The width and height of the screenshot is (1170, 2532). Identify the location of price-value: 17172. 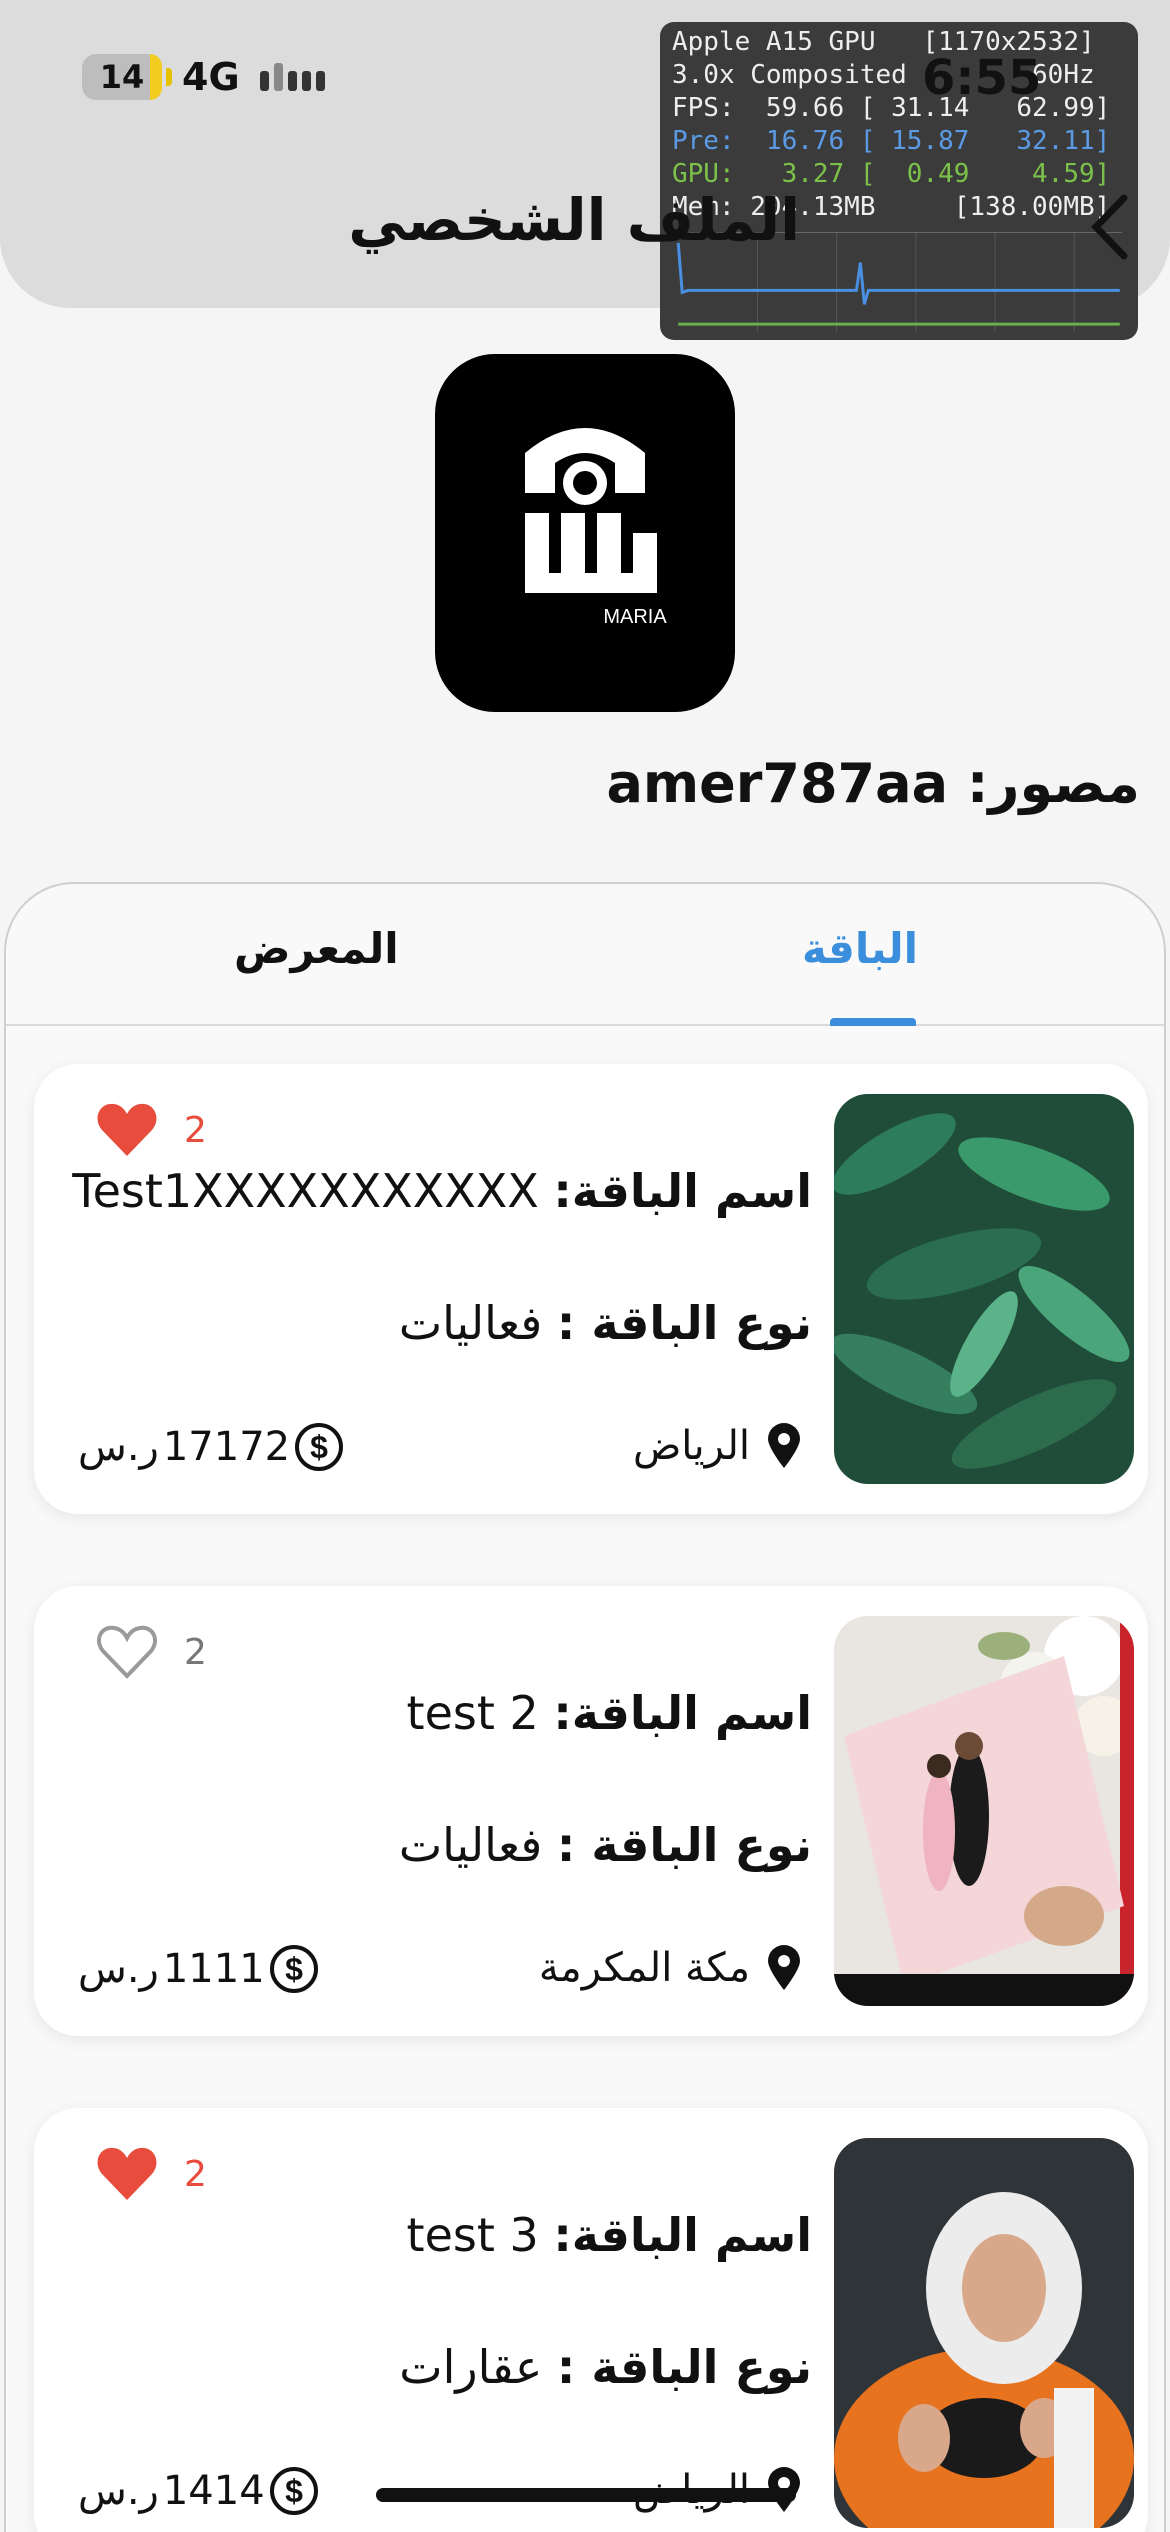
(226, 1447).